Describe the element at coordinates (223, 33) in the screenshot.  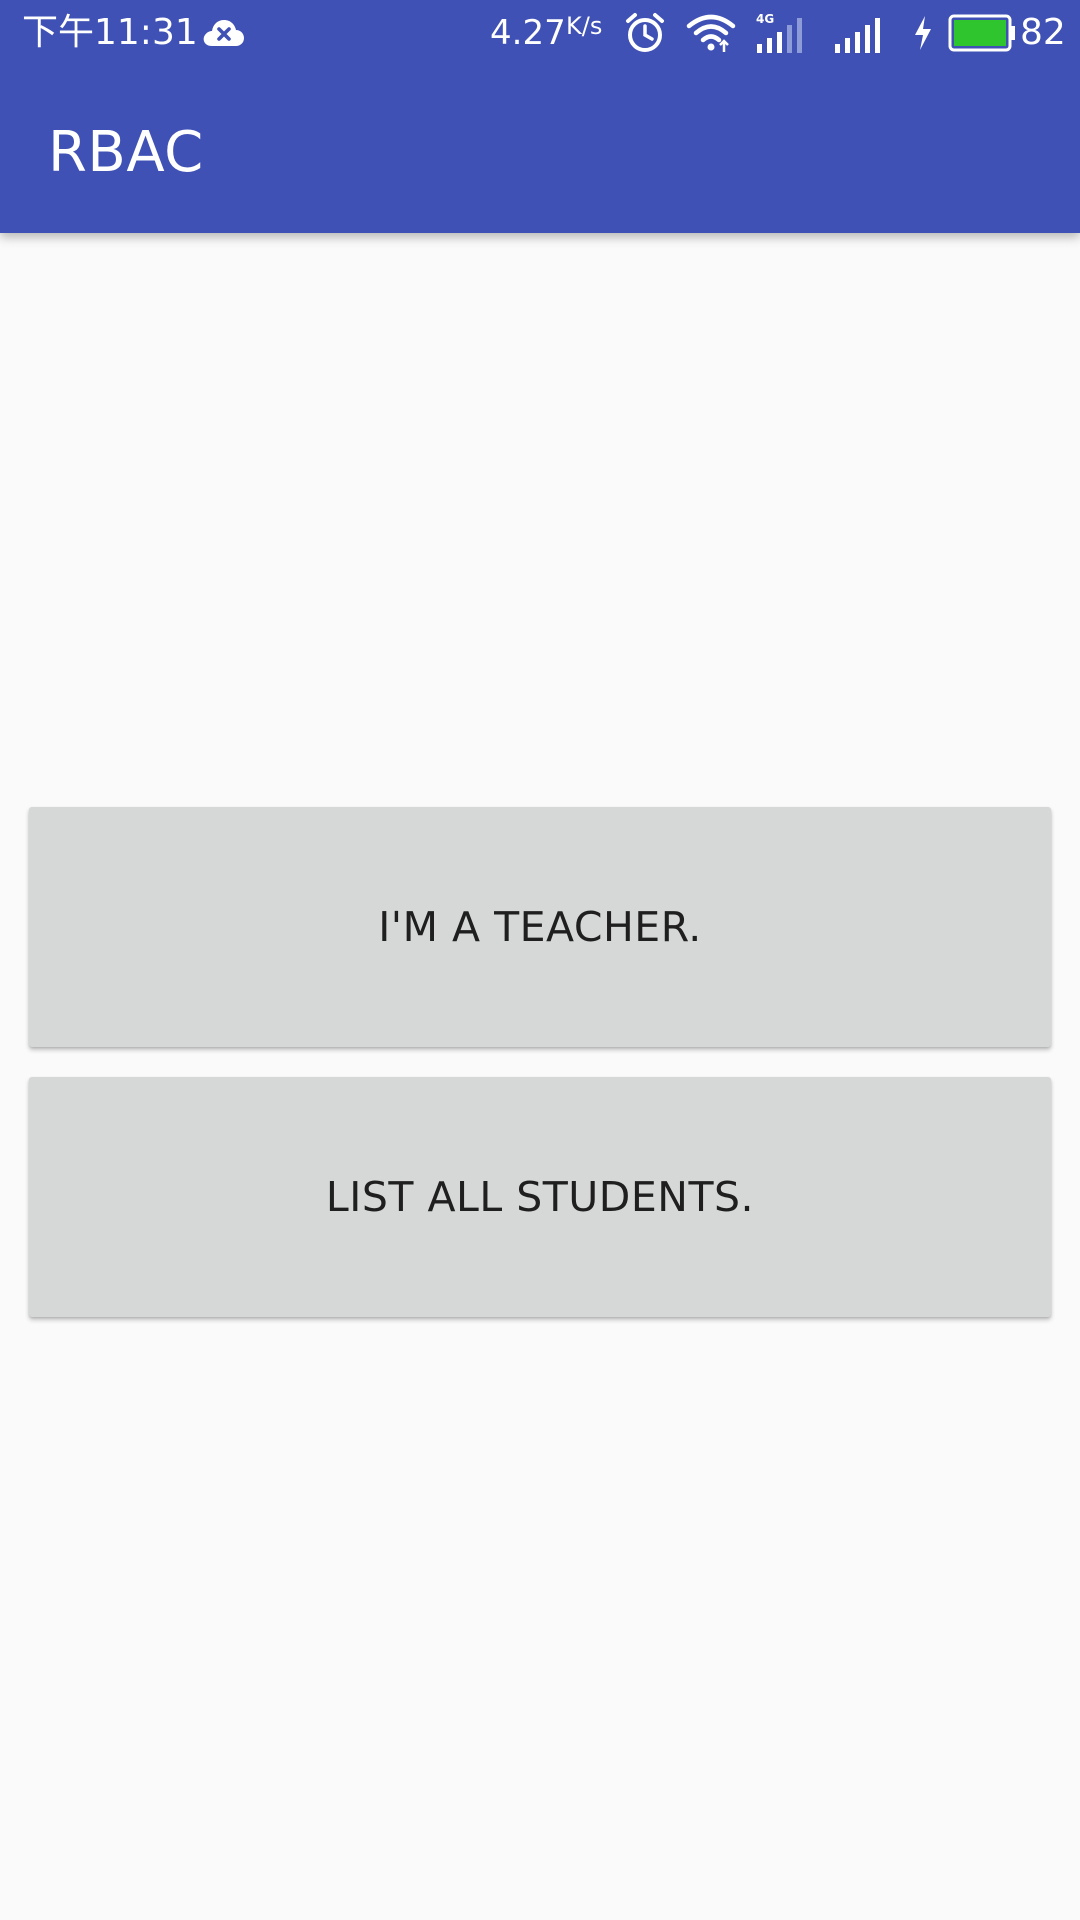
I see `cloud-error-icon` at that location.